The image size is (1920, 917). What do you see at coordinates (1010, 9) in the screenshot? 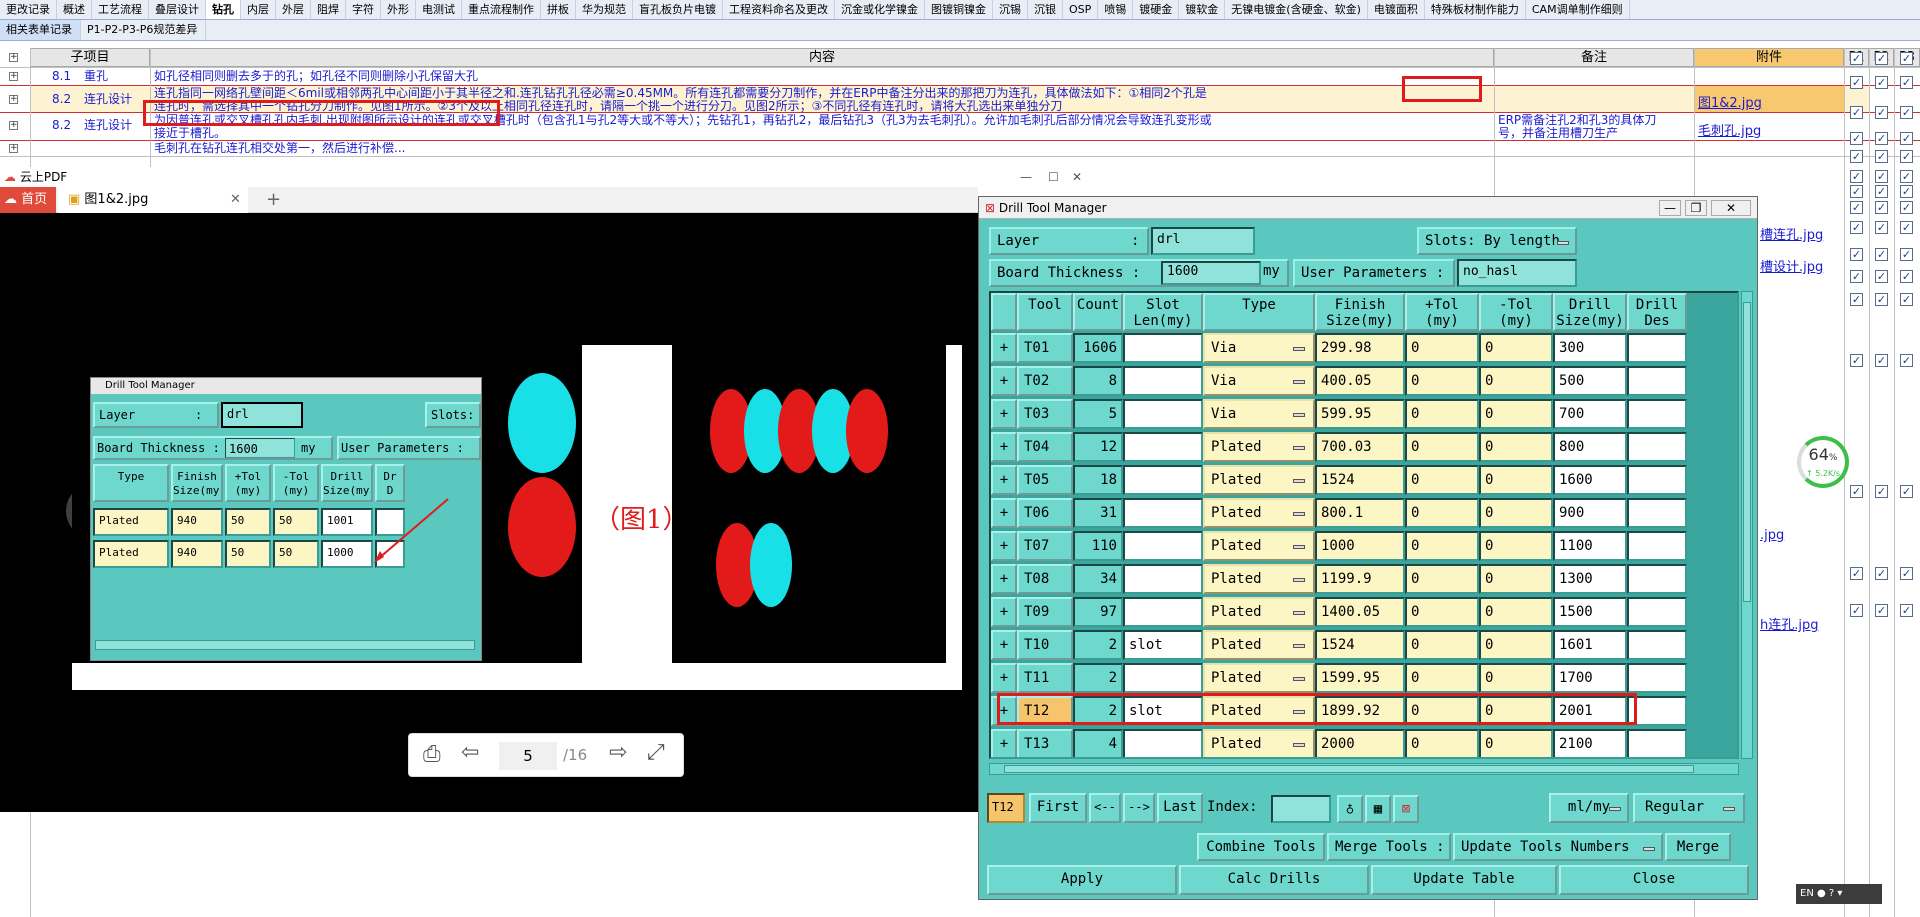
I see `sheet-tab: 沉锡` at bounding box center [1010, 9].